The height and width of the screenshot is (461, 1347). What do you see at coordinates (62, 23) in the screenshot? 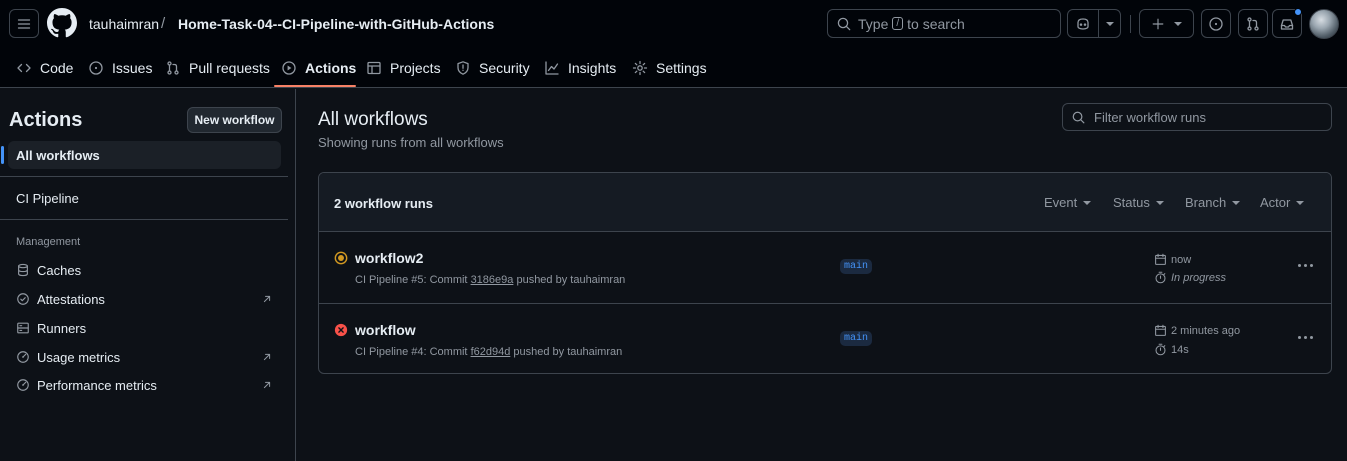
I see `github-logo-icon` at bounding box center [62, 23].